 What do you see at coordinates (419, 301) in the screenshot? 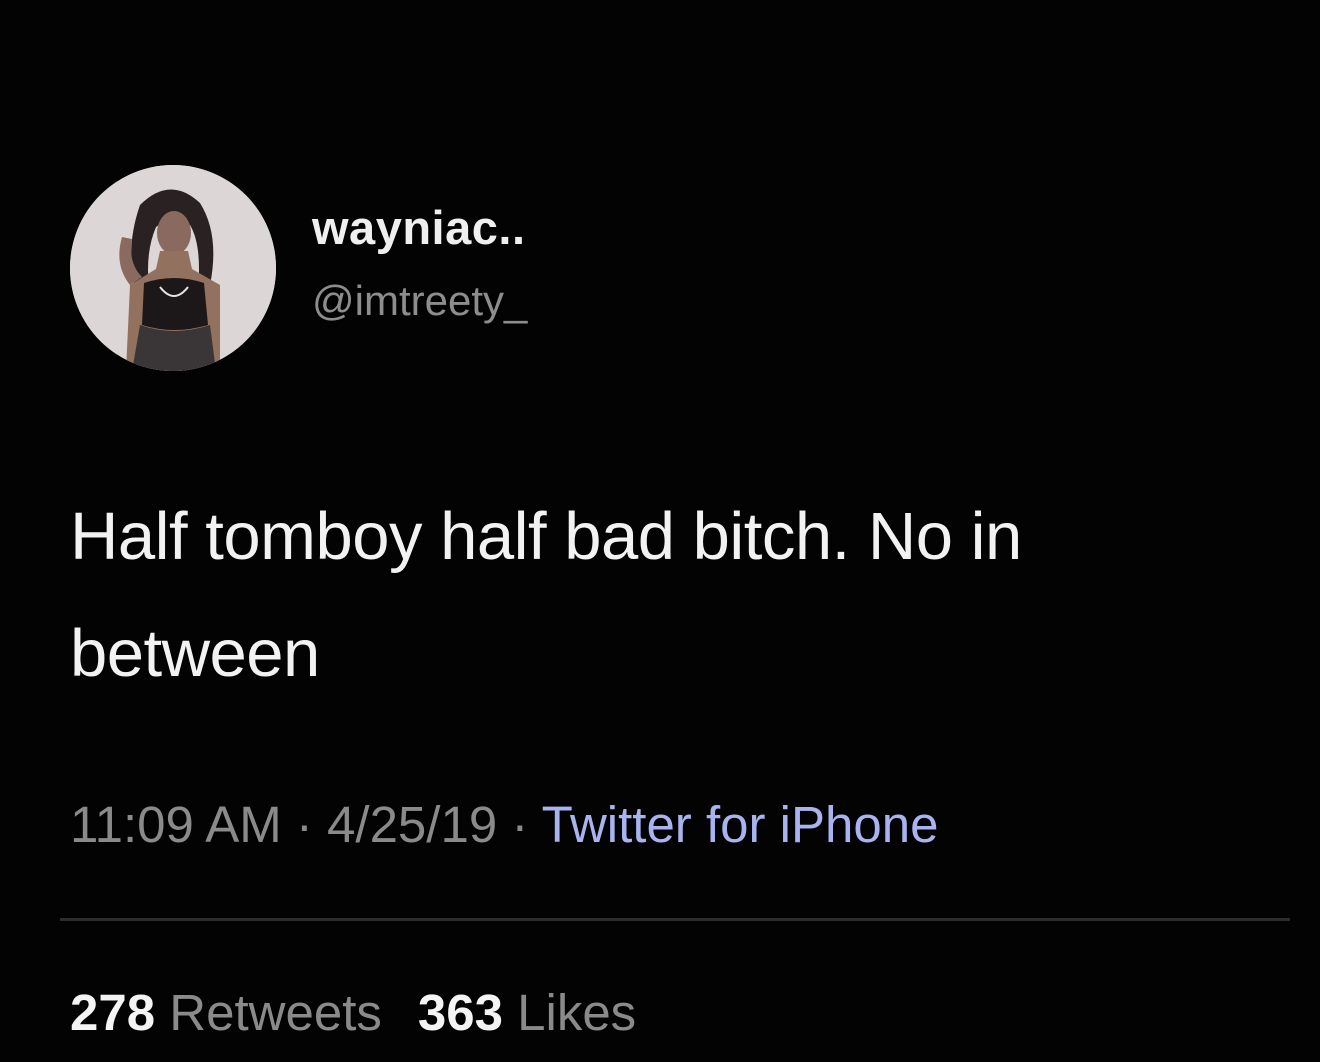
I see `user-handle: @imtreety_` at bounding box center [419, 301].